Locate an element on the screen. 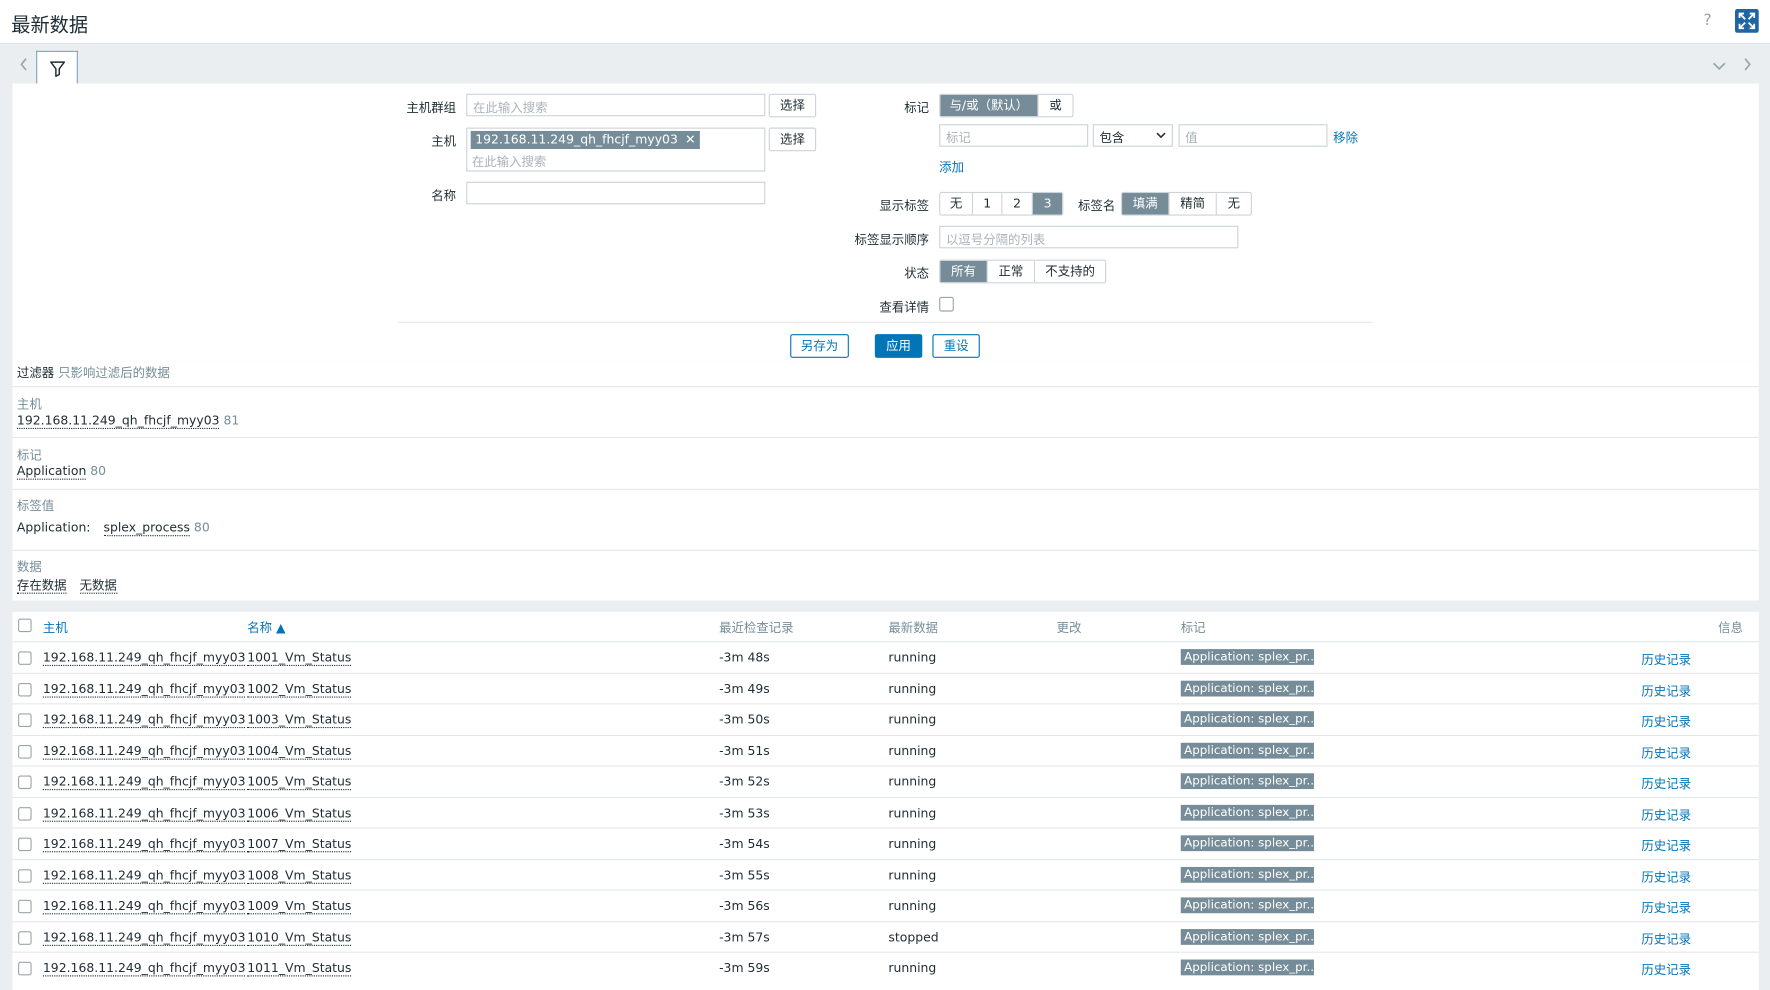  reset-button: 重设 is located at coordinates (956, 346).